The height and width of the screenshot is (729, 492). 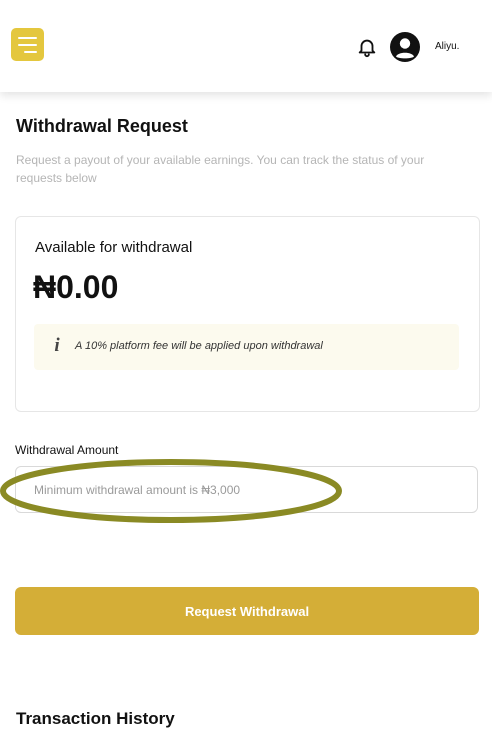 I want to click on request-withdrawal-button: Request Withdrawal, so click(x=247, y=611).